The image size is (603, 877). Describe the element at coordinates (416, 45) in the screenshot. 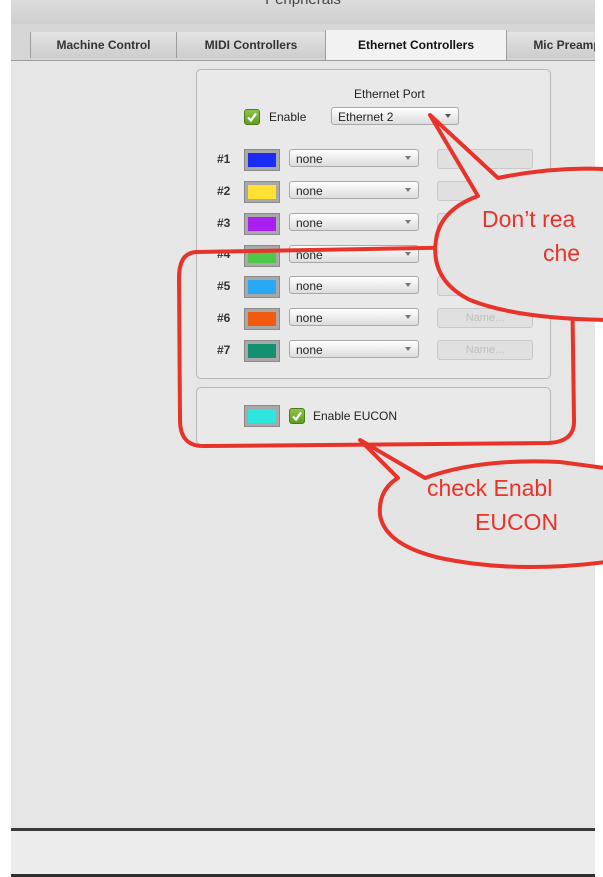

I see `tab-ethernet-controllers: Ethernet Controllers` at that location.